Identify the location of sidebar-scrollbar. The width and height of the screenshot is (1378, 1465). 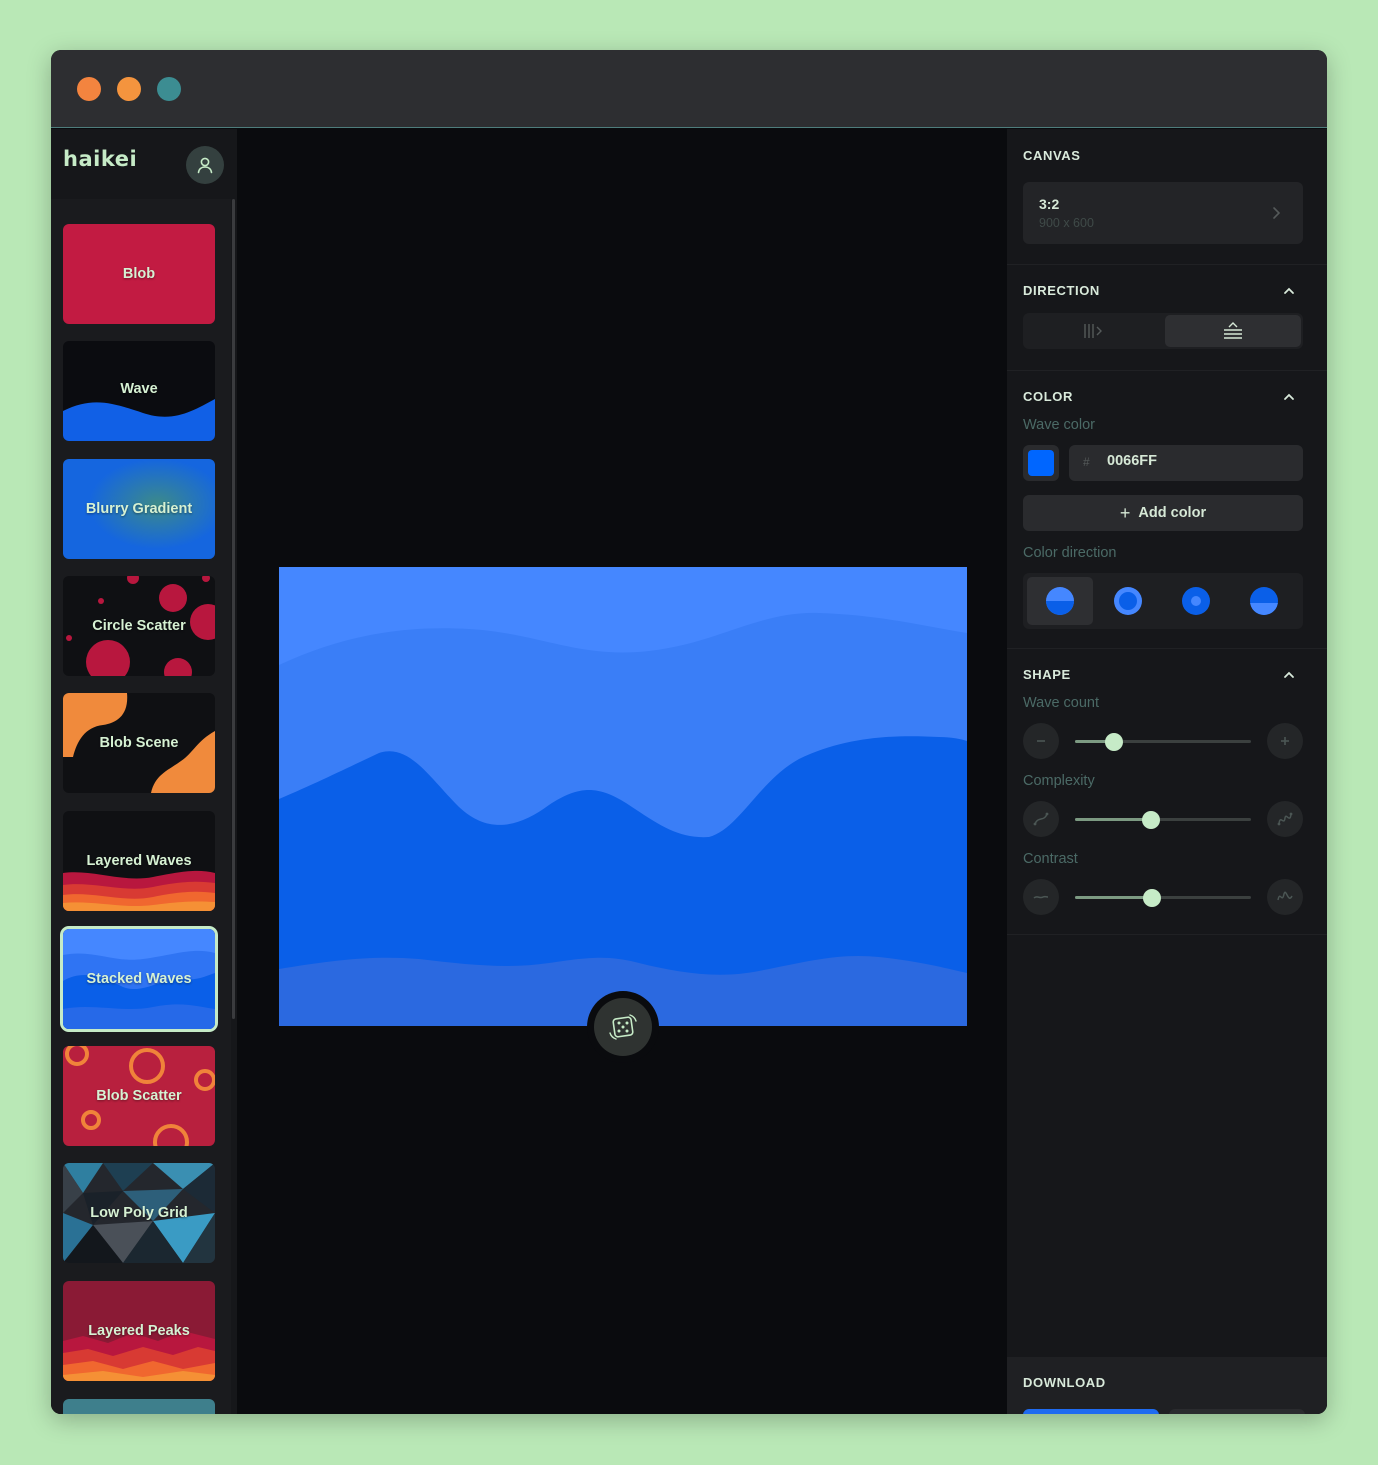
(233, 609).